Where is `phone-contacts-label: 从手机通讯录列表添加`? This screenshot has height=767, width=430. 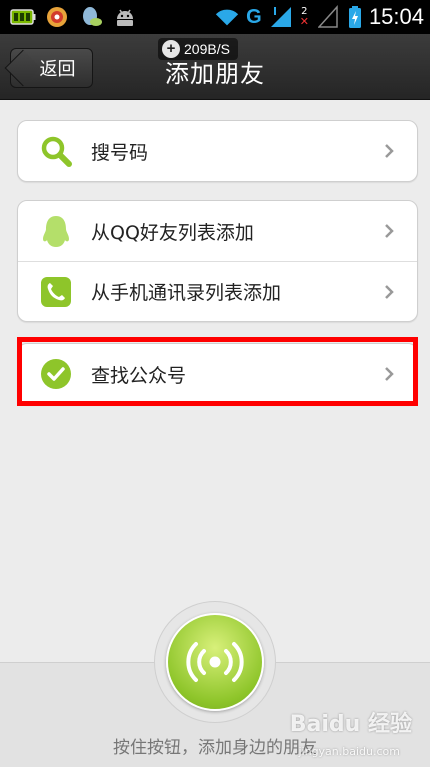
phone-contacts-label: 从手机通讯录列表添加 is located at coordinates (186, 293).